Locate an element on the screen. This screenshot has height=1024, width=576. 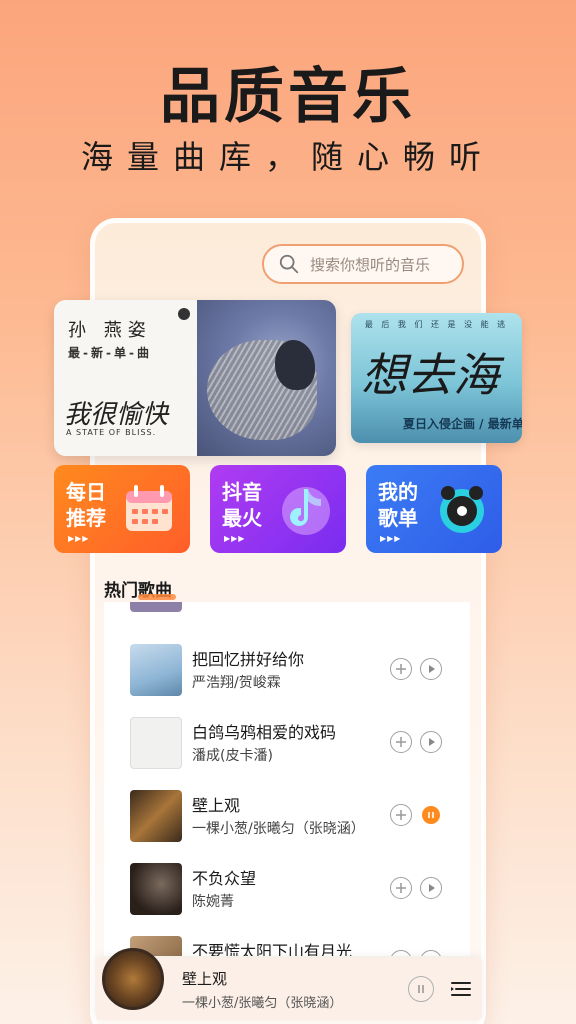
banner-song-subtitle: A STATE OF BLISS. is located at coordinates (111, 432).